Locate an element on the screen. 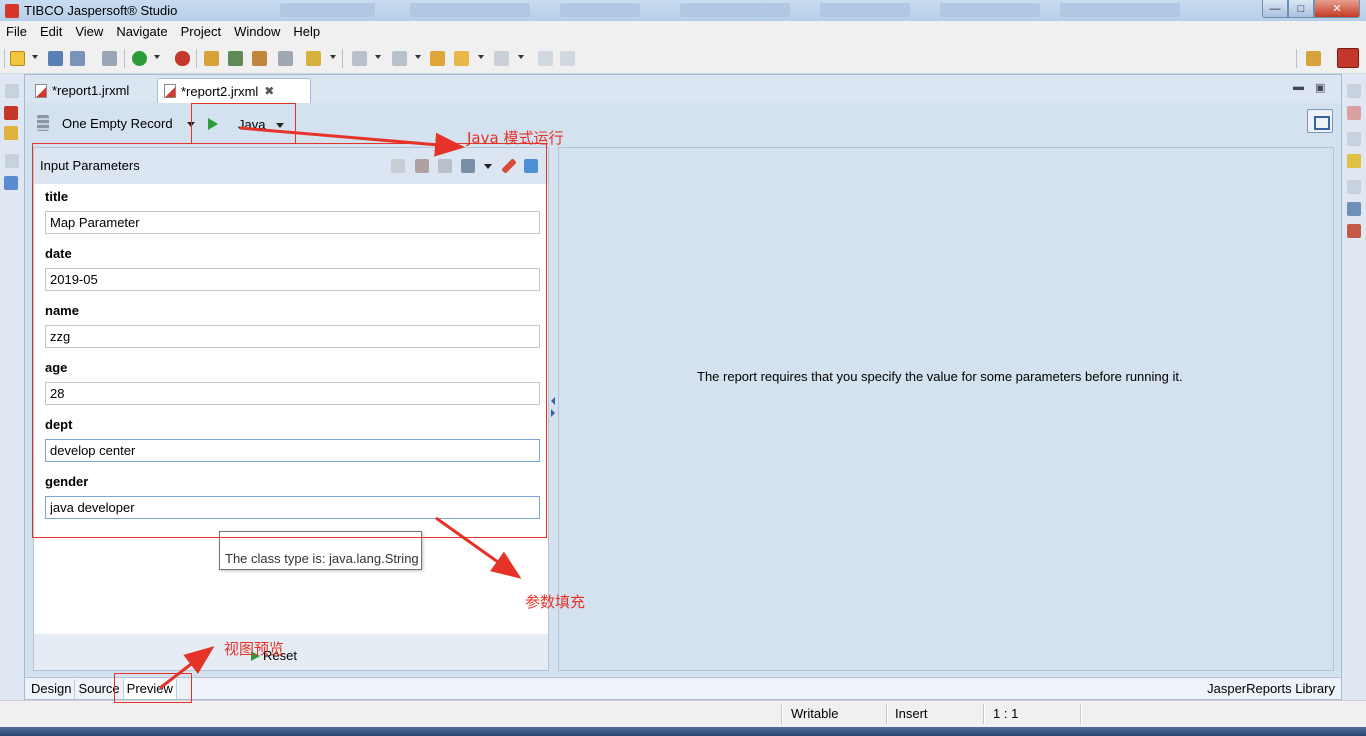  run-icon is located at coordinates (139, 58).